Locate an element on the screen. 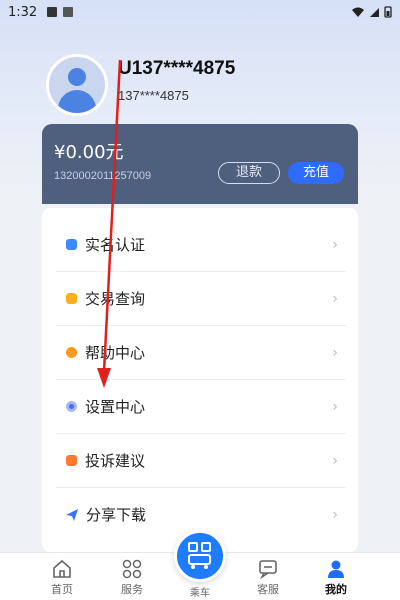 This screenshot has width=400, height=600. grid-icon is located at coordinates (132, 569).